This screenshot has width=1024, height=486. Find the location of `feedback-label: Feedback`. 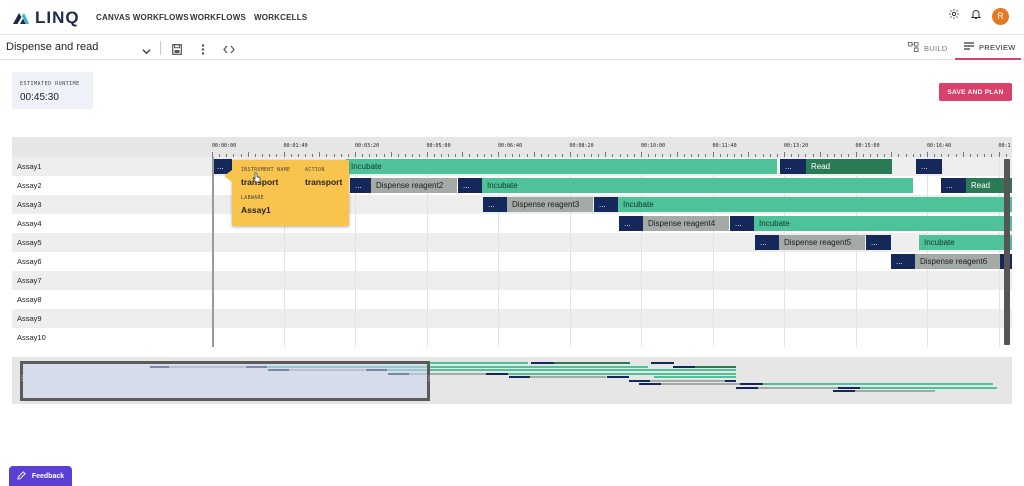

feedback-label: Feedback is located at coordinates (48, 476).